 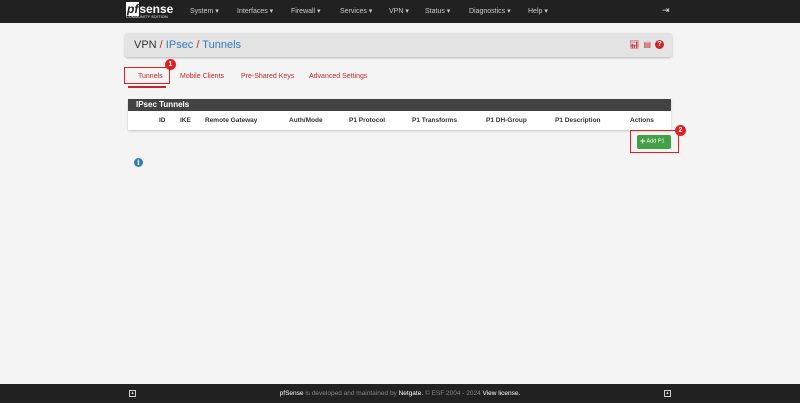 I want to click on active-tab-underline, so click(x=147, y=87).